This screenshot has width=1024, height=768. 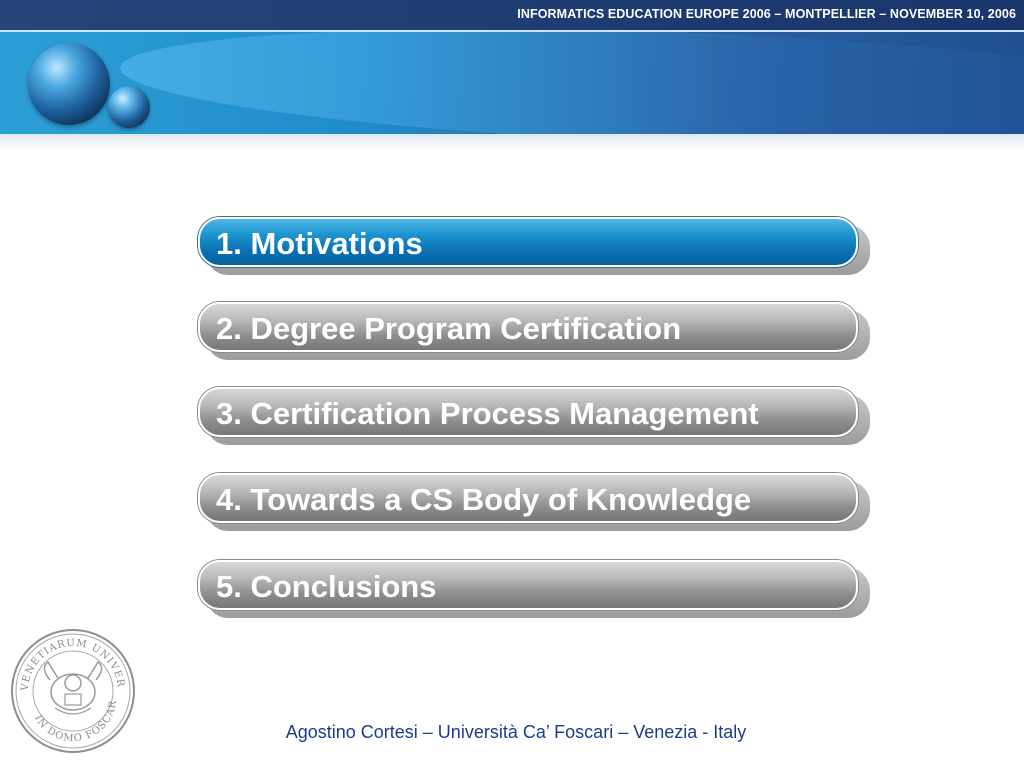 I want to click on agenda-label: 4. Towards a CS Body of Knowledge, so click(x=484, y=499).